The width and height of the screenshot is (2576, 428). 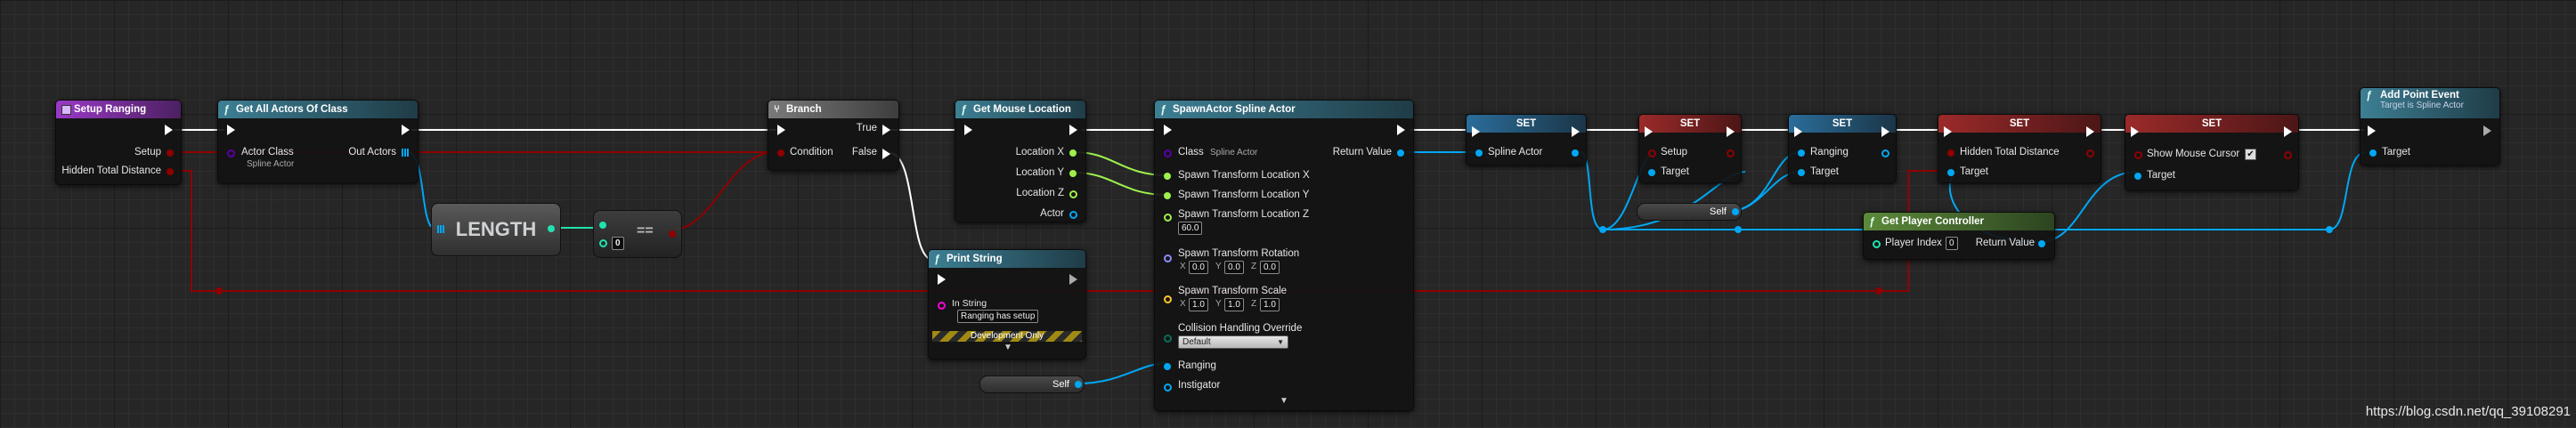 I want to click on length-node: LENGTH, so click(x=496, y=229).